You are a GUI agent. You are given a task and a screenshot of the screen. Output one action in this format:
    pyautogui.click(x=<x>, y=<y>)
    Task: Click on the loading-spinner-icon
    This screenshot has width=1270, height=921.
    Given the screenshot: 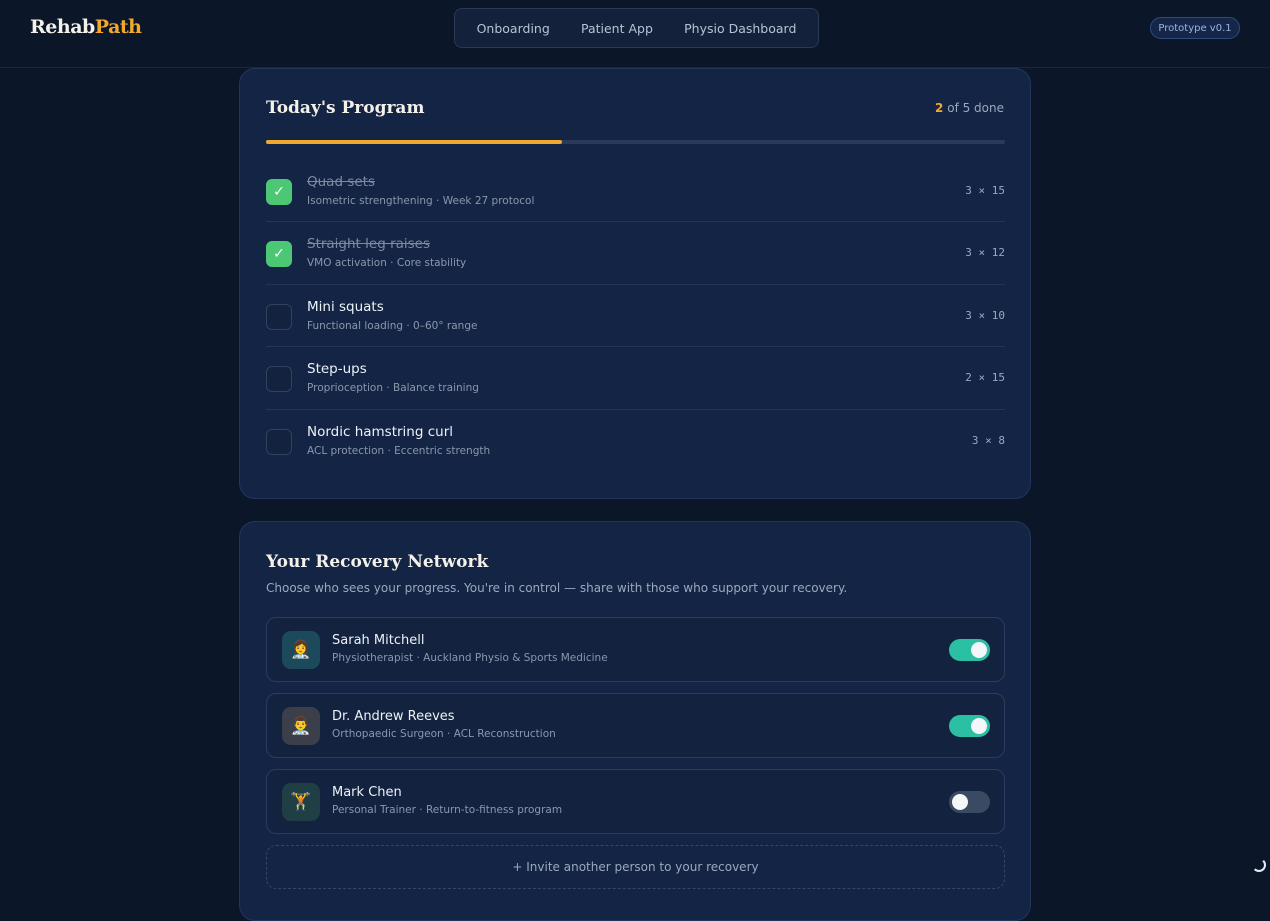 What is the action you would take?
    pyautogui.click(x=1259, y=865)
    